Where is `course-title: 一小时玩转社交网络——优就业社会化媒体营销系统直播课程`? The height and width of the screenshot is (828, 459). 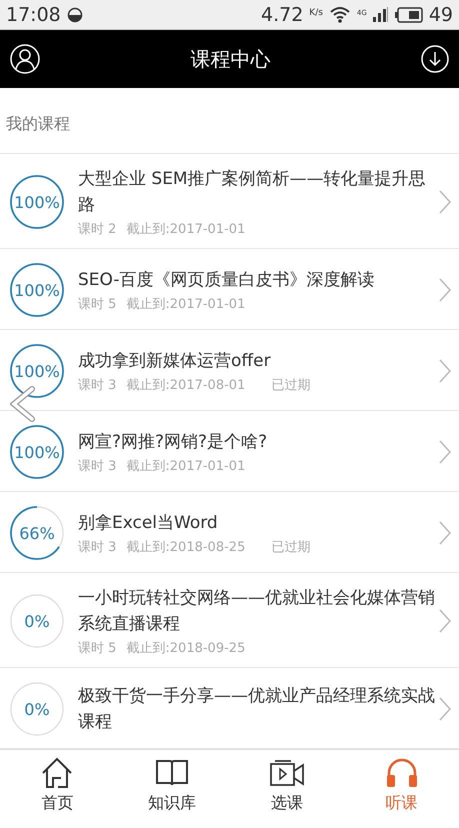 course-title: 一小时玩转社交网络——优就业社会化媒体营销系统直播课程 is located at coordinates (256, 611).